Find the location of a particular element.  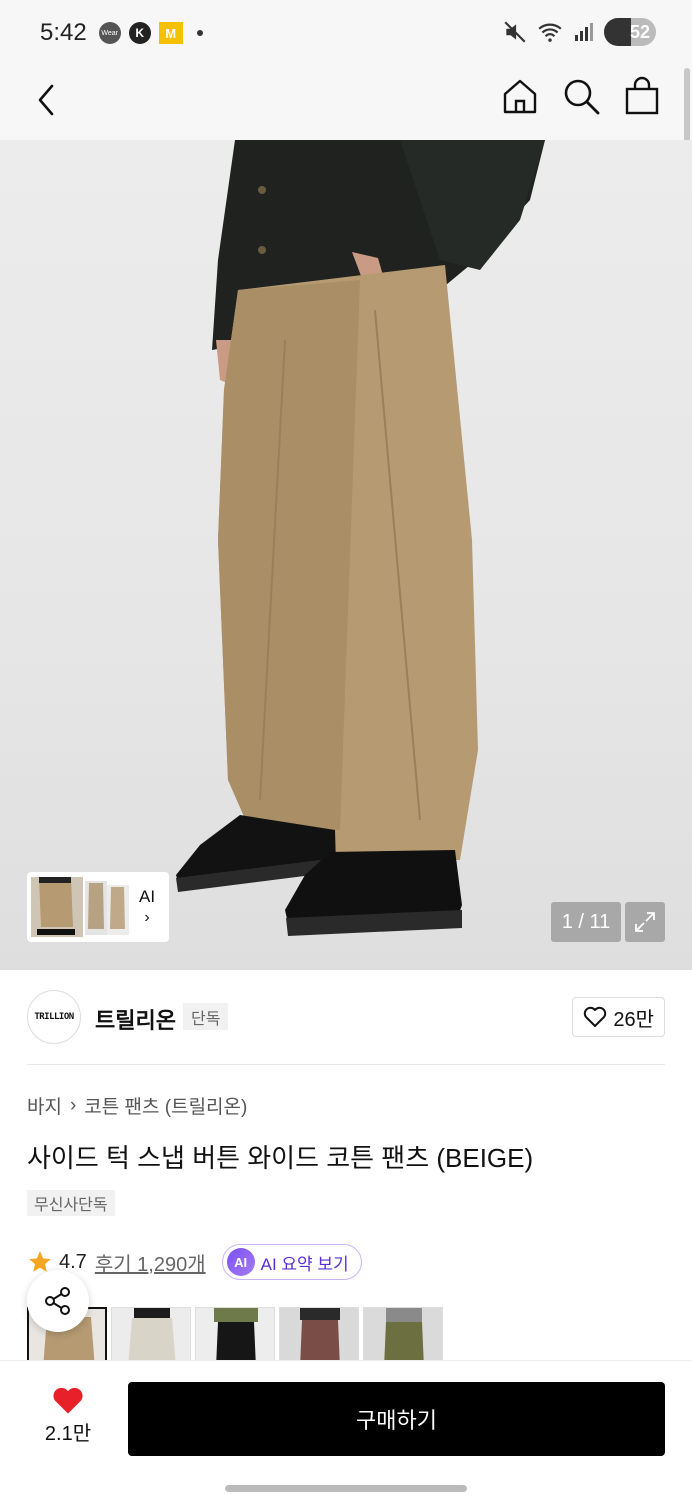

status-system-icons: 52 is located at coordinates (579, 32).